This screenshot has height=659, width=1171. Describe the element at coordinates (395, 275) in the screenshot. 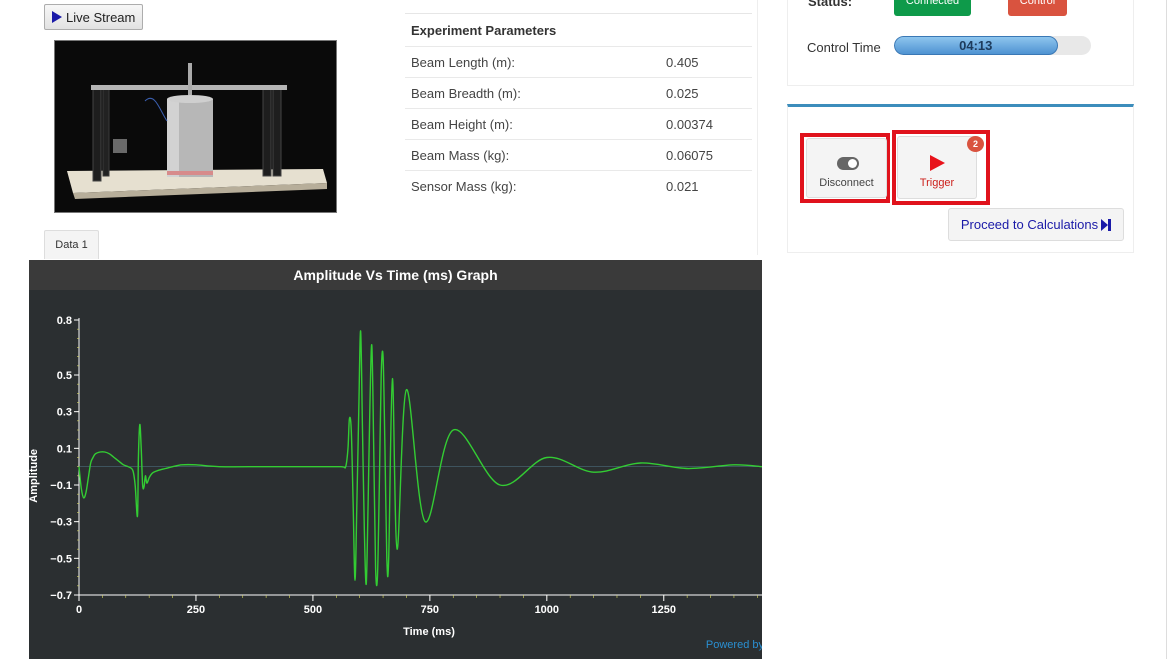

I see `chart-title: Amplitude Vs Time (ms) Graph` at that location.